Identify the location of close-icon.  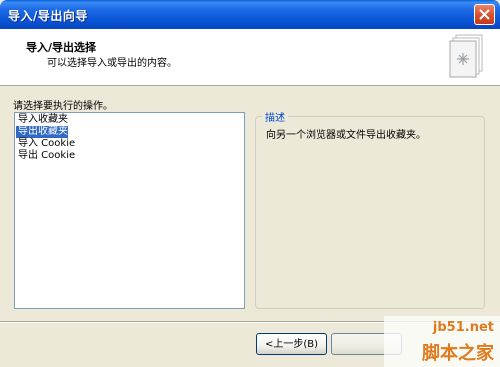
(484, 14).